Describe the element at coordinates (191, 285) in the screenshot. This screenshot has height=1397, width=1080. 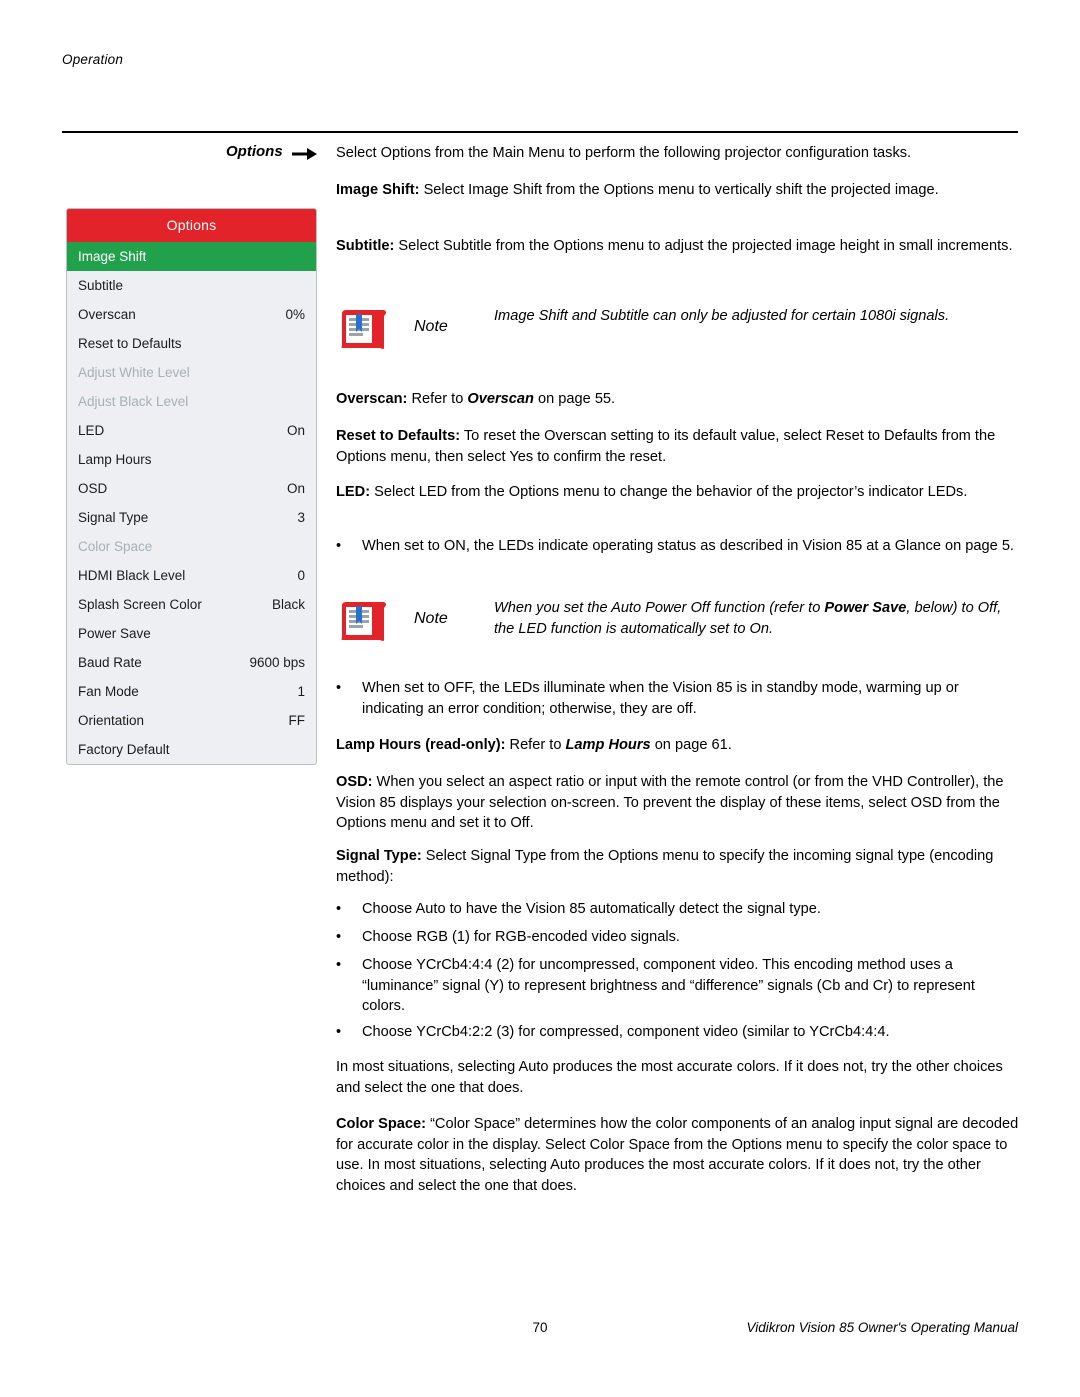
I see `osd-row: Subtitle` at that location.